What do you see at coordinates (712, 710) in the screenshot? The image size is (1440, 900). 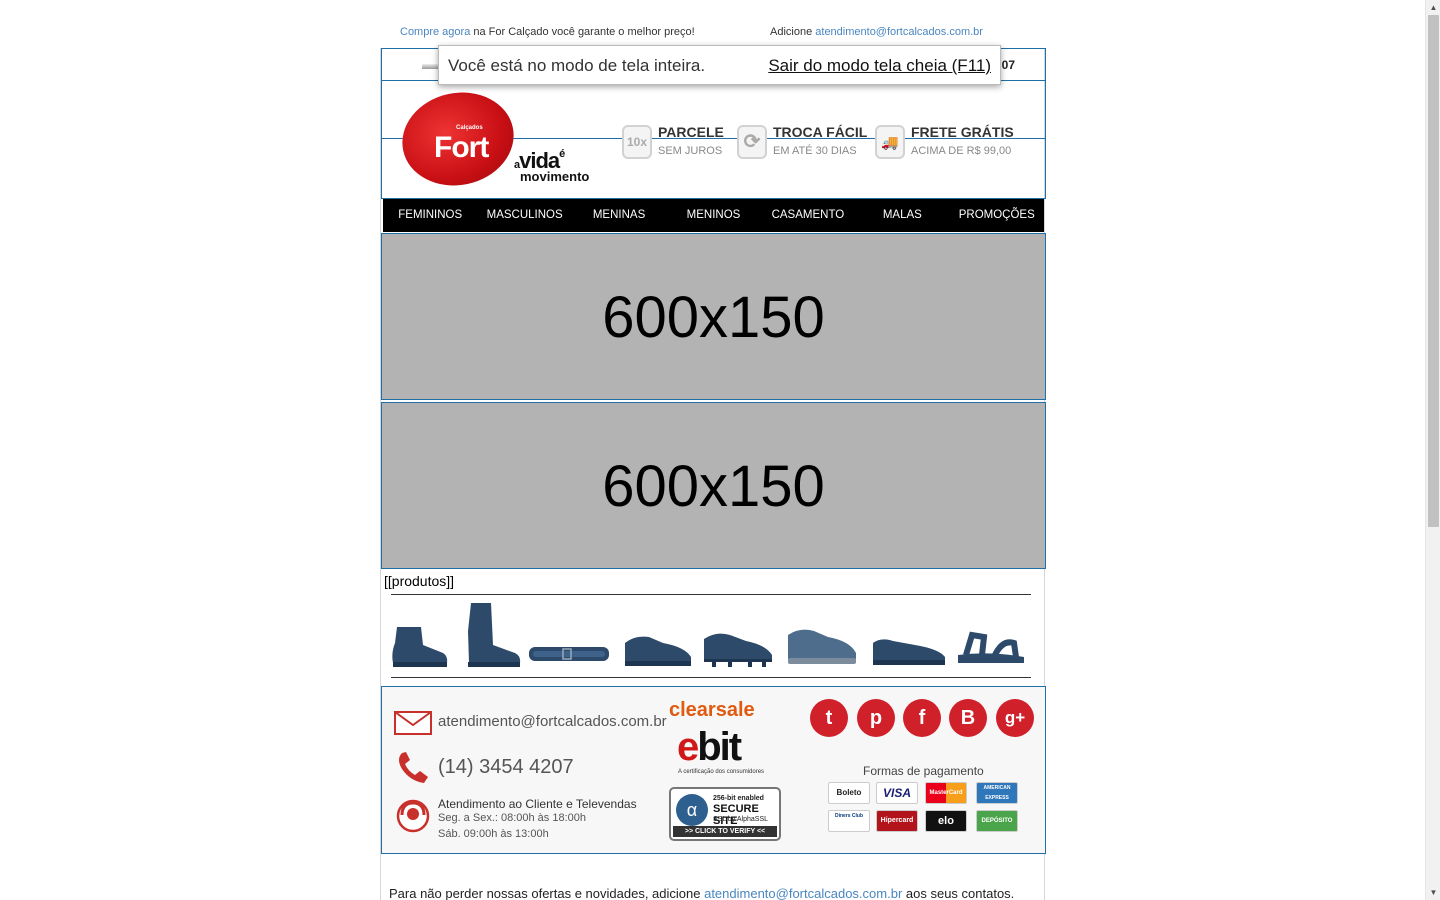 I see `clearsale-logo: clearsale` at bounding box center [712, 710].